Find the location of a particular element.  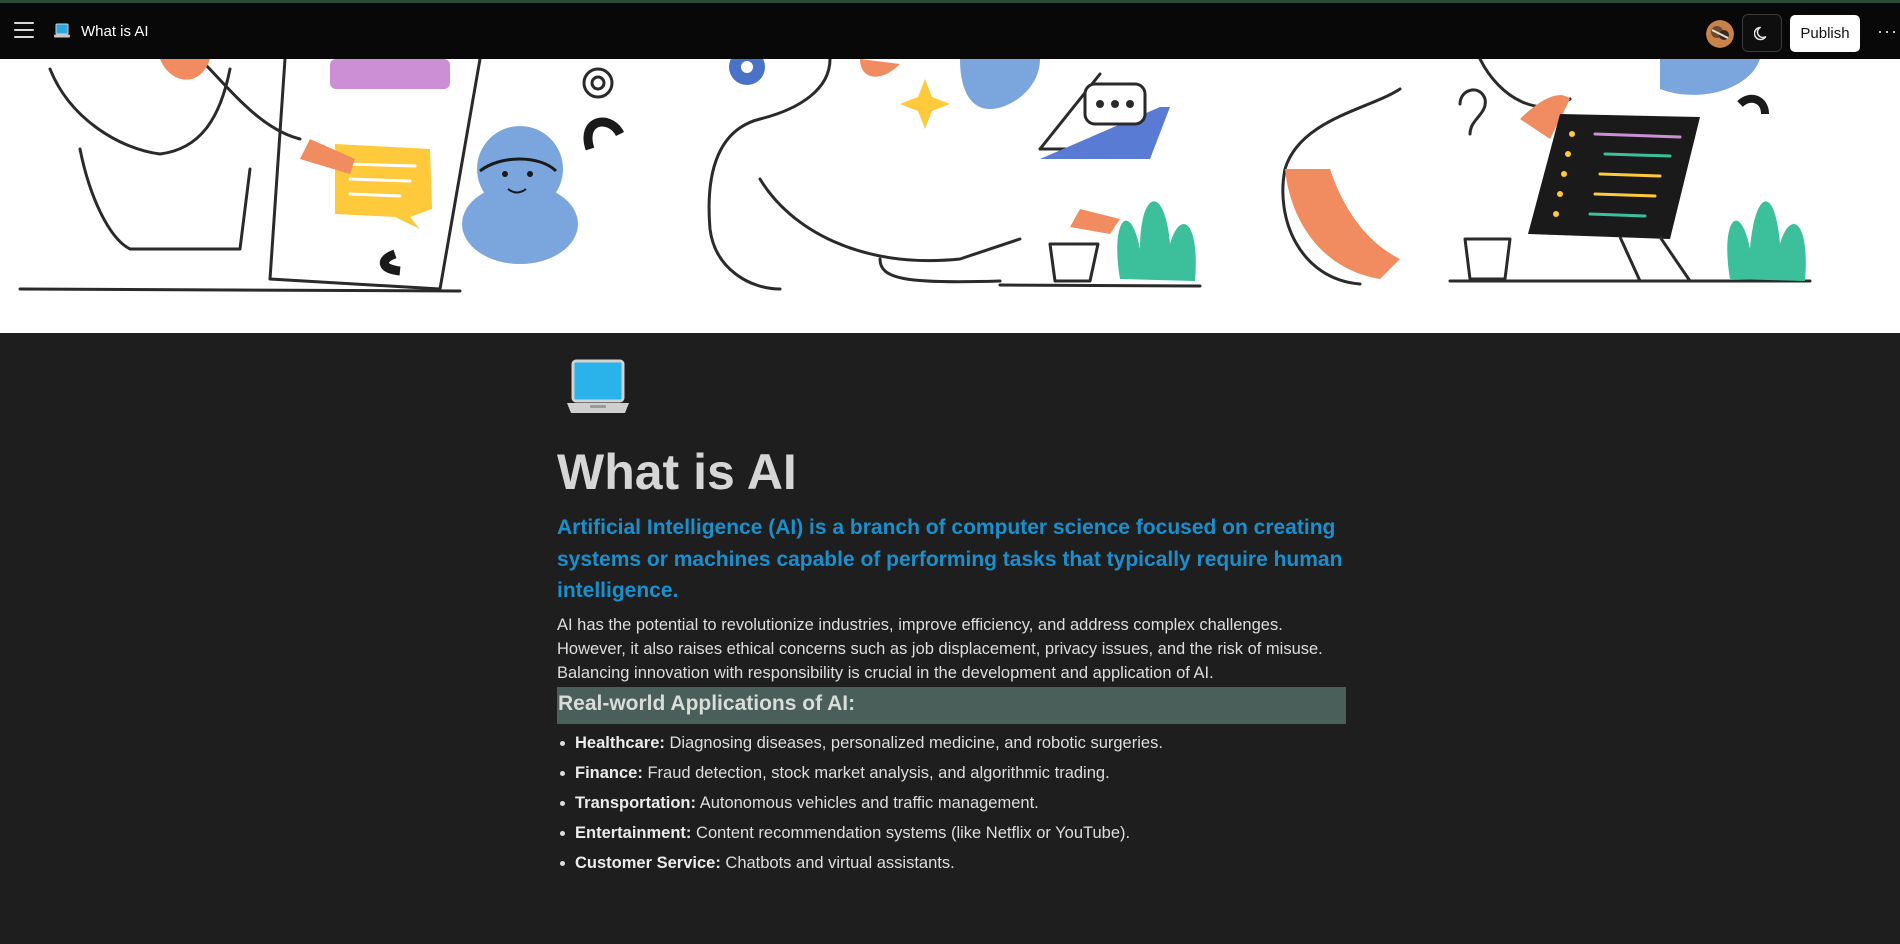

moon-icon is located at coordinates (1760, 33).